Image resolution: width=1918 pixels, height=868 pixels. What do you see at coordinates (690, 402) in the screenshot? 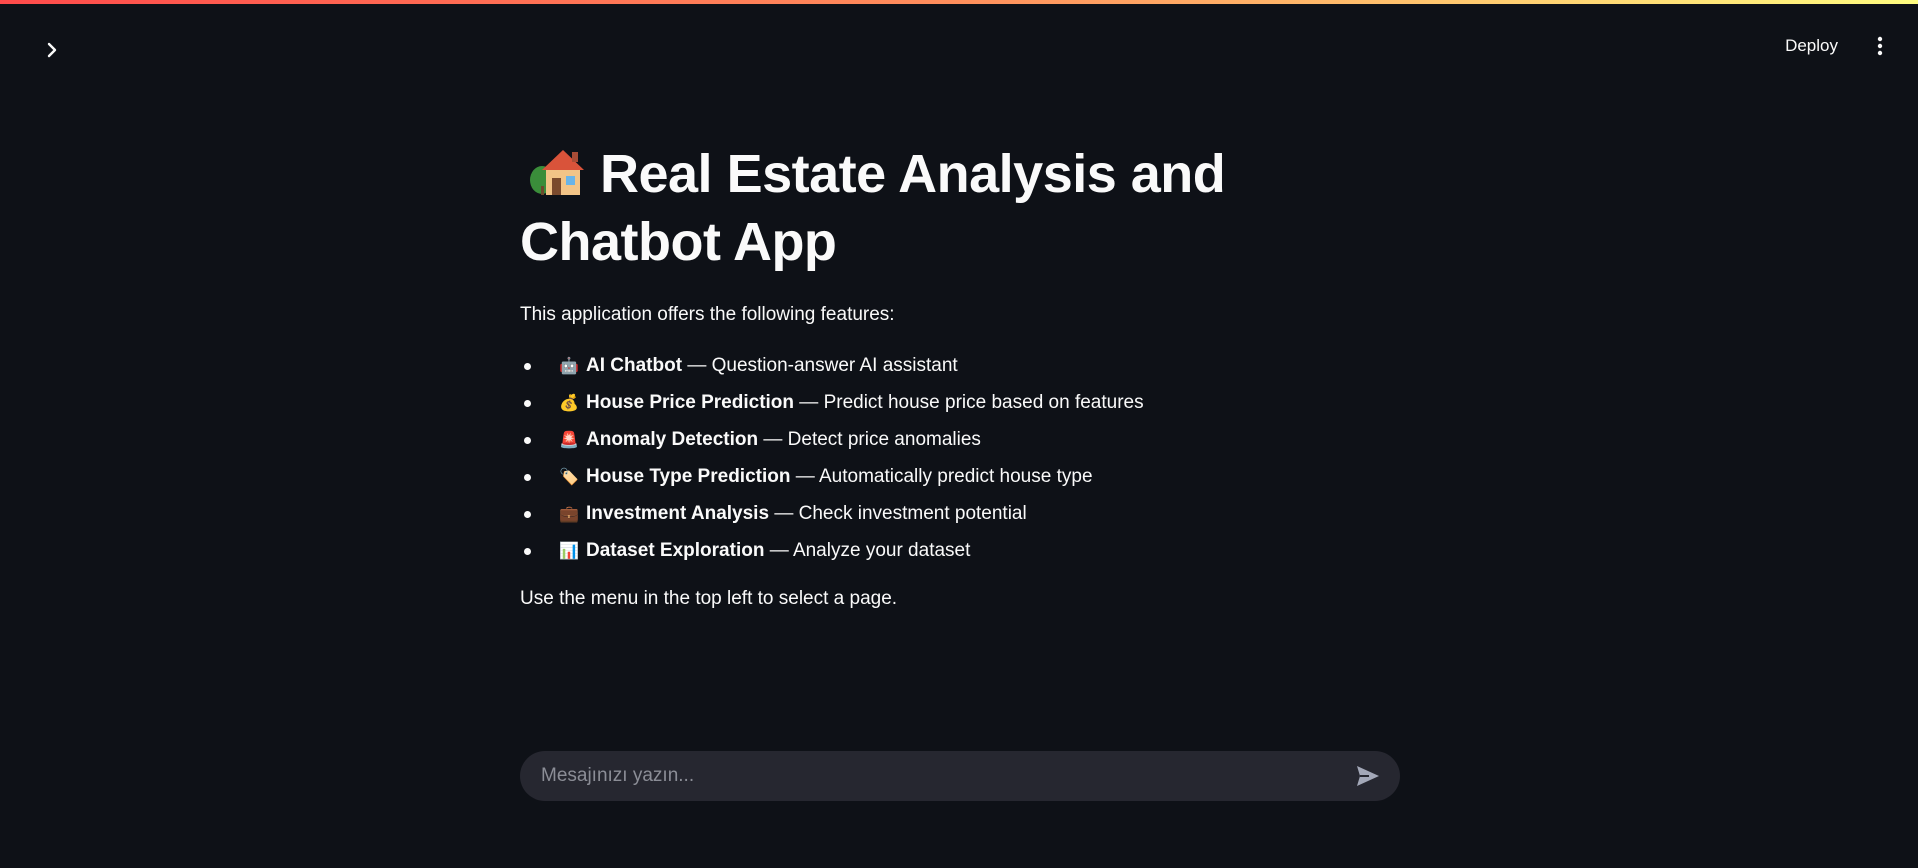
I see `feature-name: House Price Prediction` at bounding box center [690, 402].